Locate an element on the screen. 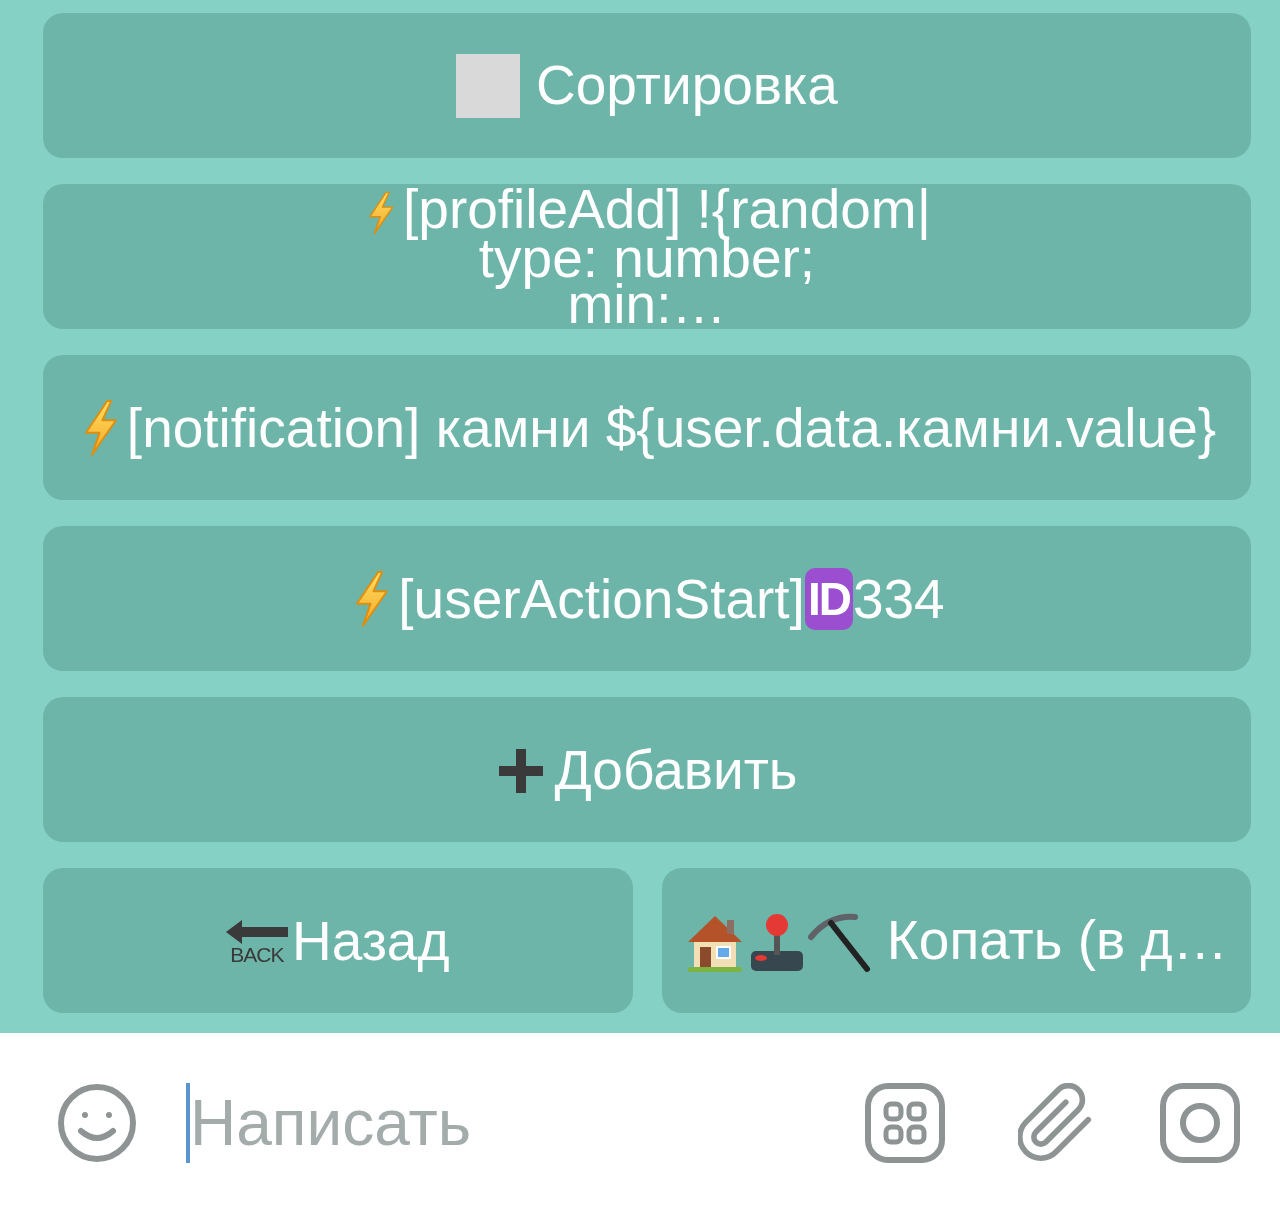  keyboard-button: [notification] камни ${user.data.камни.value} is located at coordinates (647, 427).